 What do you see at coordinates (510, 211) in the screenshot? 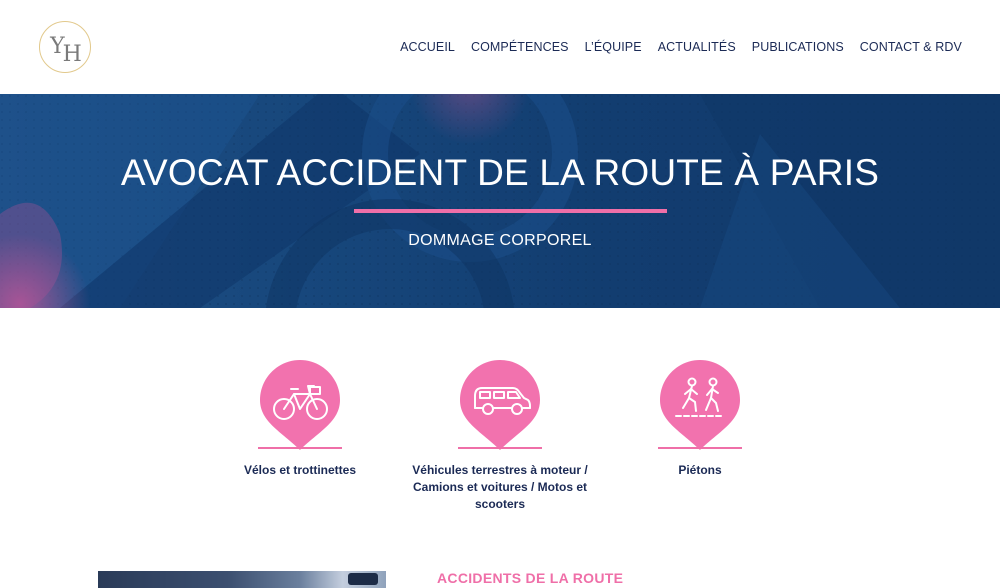
I see `title-divider` at bounding box center [510, 211].